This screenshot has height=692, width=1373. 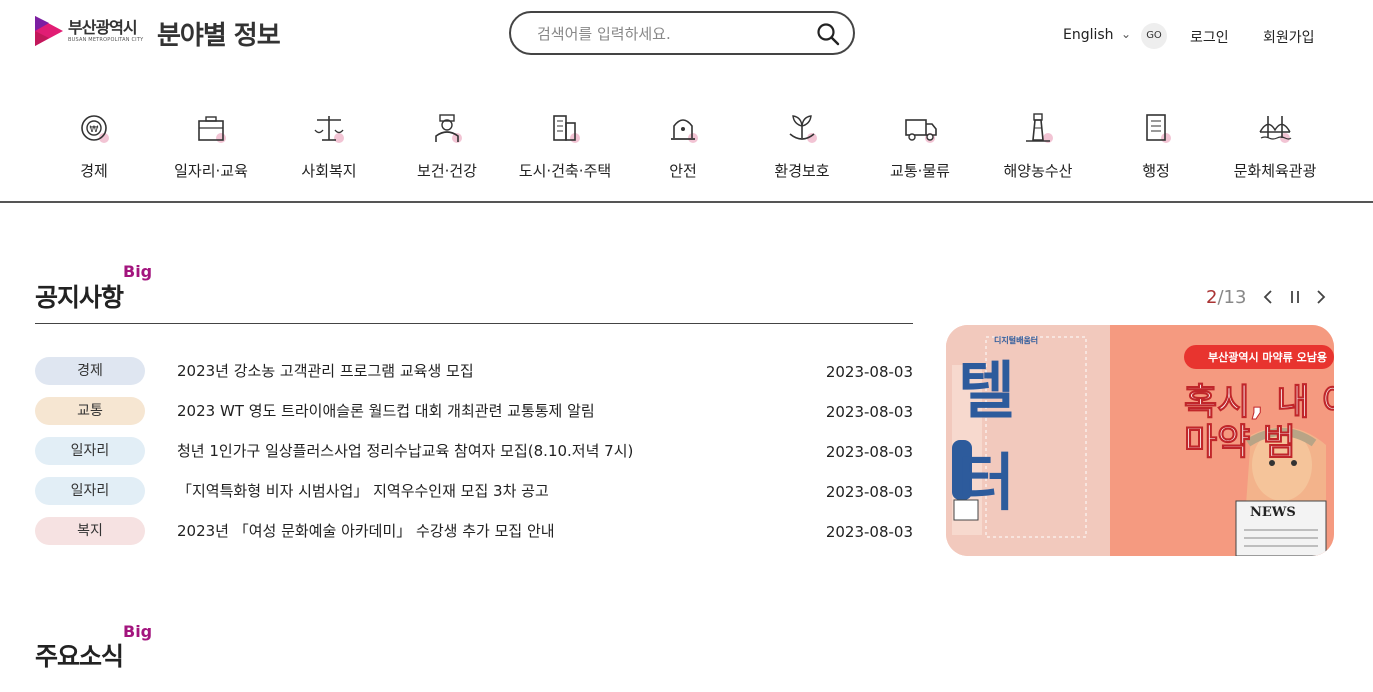 What do you see at coordinates (1321, 297) in the screenshot?
I see `chevron-right-icon` at bounding box center [1321, 297].